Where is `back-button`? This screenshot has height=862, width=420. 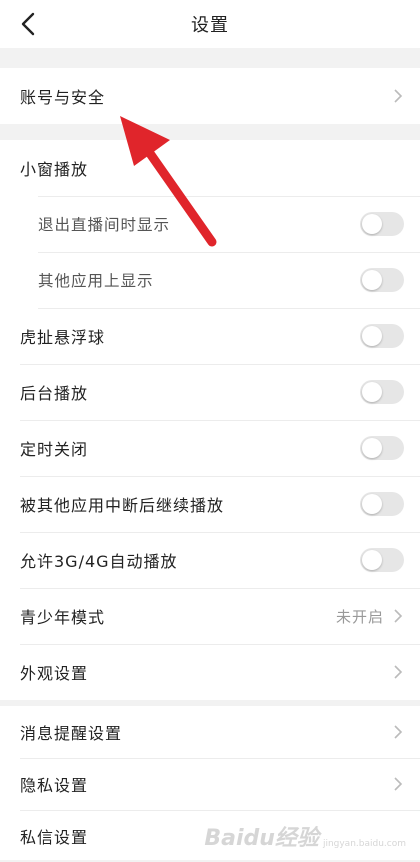
back-button is located at coordinates (28, 24).